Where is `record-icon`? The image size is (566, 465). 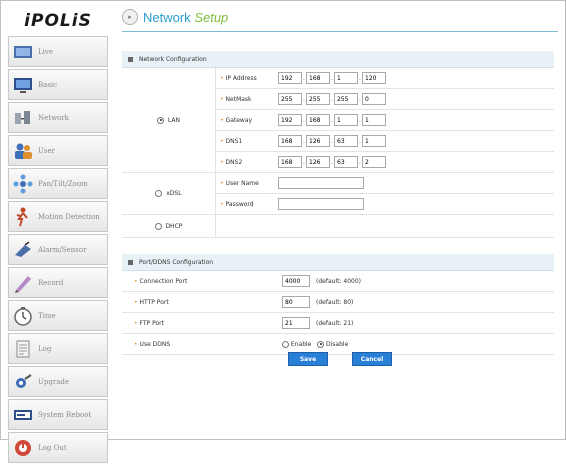 record-icon is located at coordinates (23, 284).